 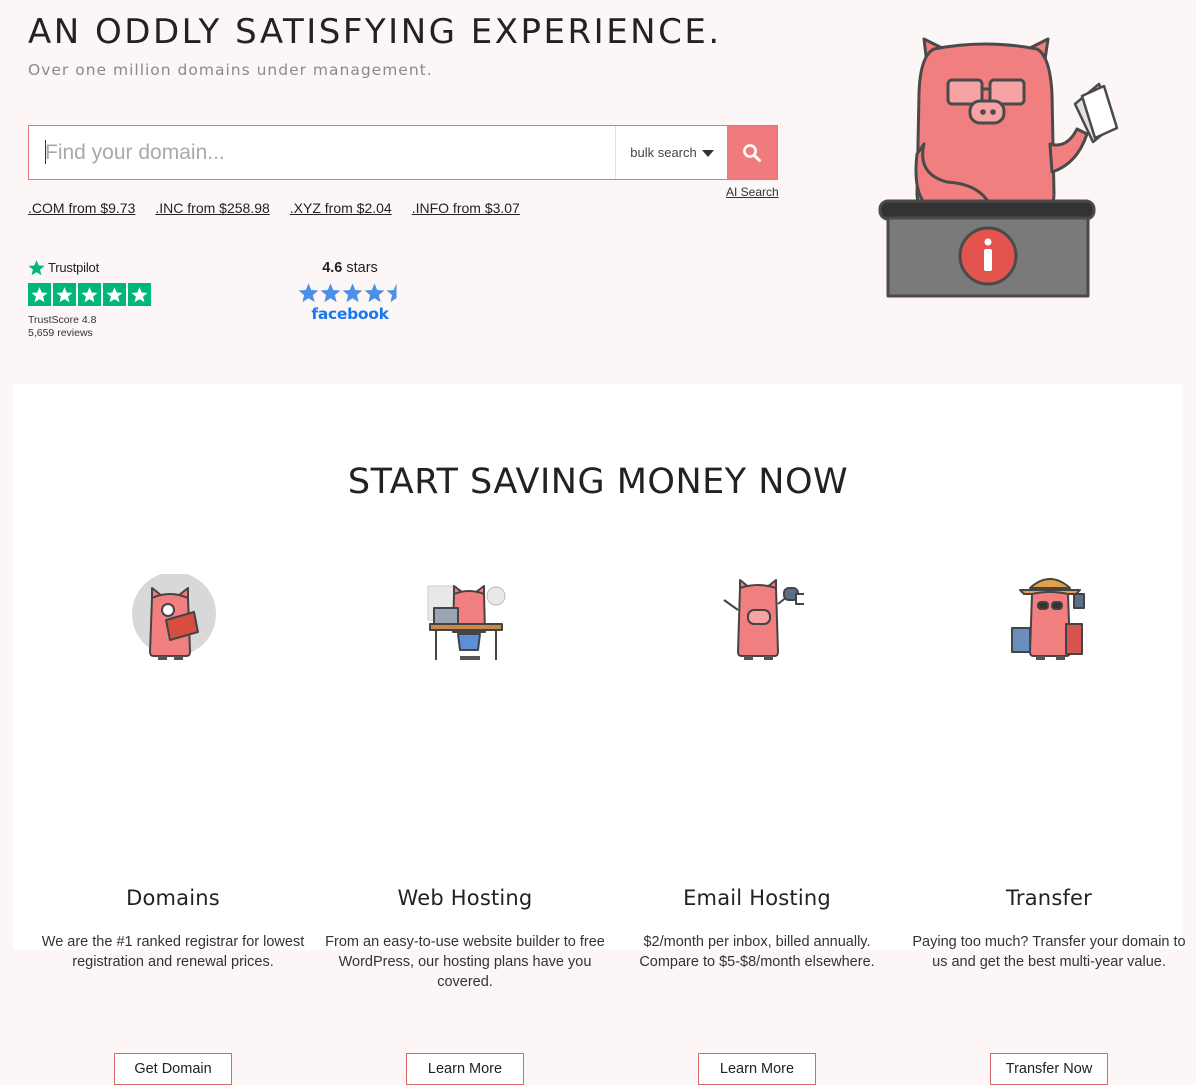 What do you see at coordinates (1048, 619) in the screenshot?
I see `pig-traveler-luggage-icon` at bounding box center [1048, 619].